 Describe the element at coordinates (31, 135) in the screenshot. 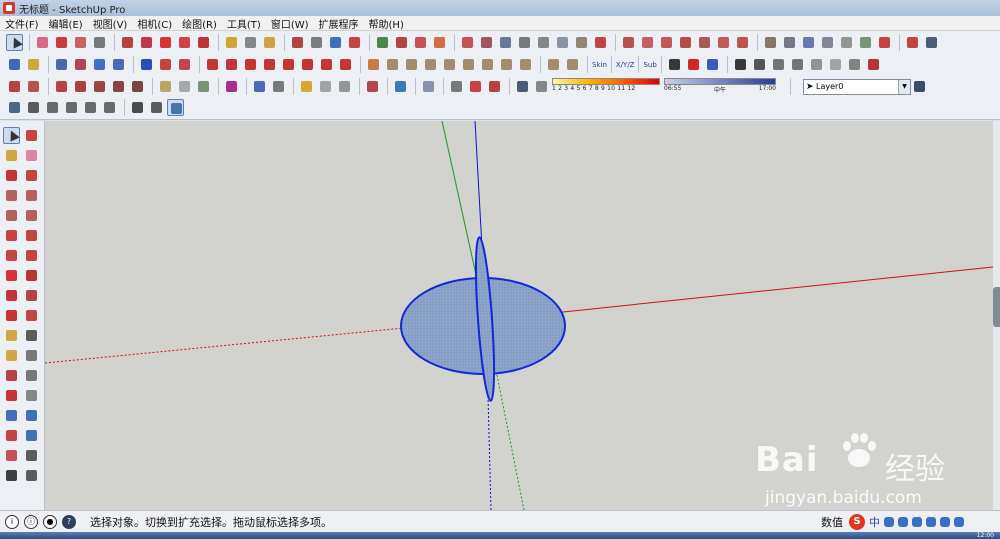

I see `make-component-icon` at that location.